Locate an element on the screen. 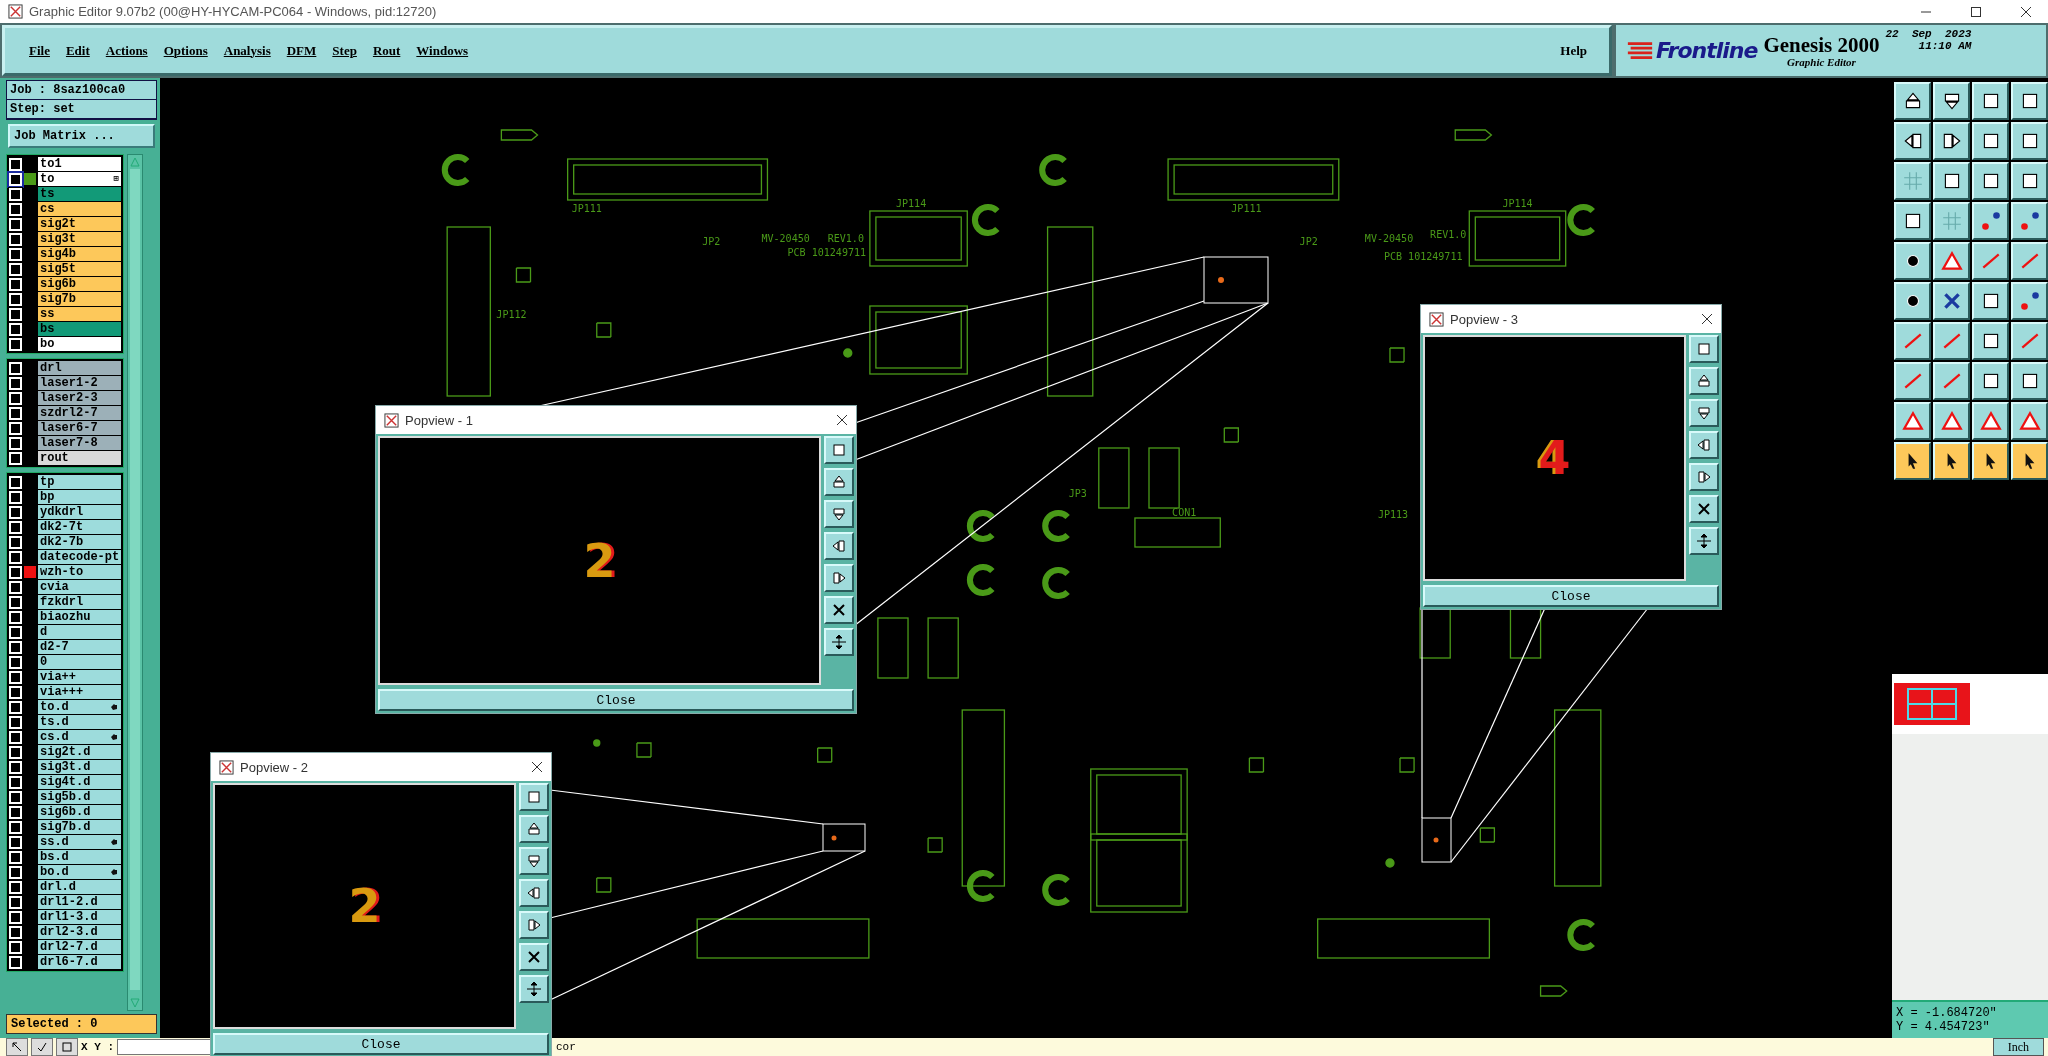 The height and width of the screenshot is (1056, 2048). layer-name: to1 is located at coordinates (79, 164).